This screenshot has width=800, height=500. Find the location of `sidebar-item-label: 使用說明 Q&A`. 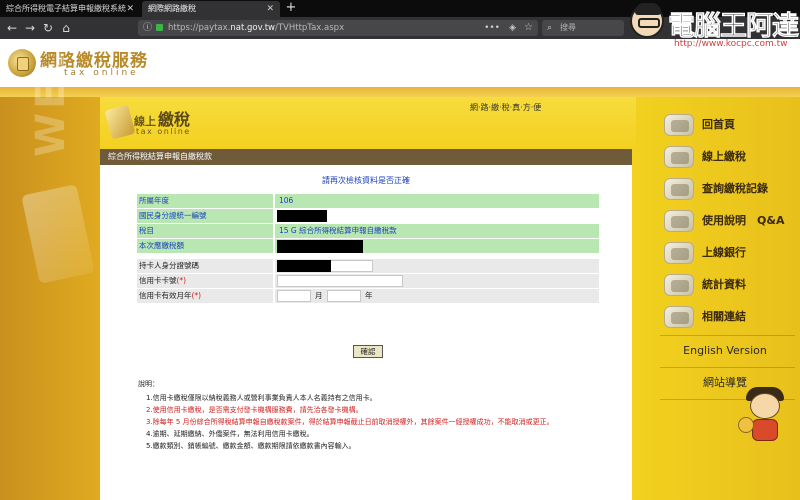

sidebar-item-label: 使用說明 Q&A is located at coordinates (743, 220).